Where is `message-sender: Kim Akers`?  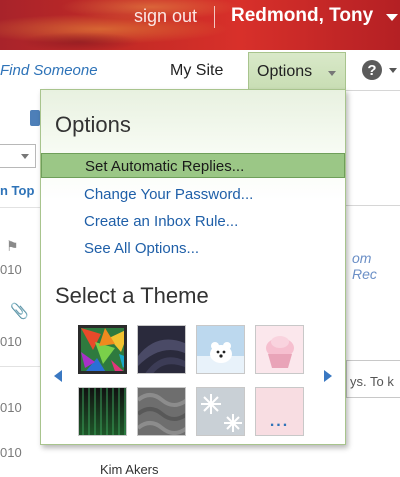 message-sender: Kim Akers is located at coordinates (129, 469).